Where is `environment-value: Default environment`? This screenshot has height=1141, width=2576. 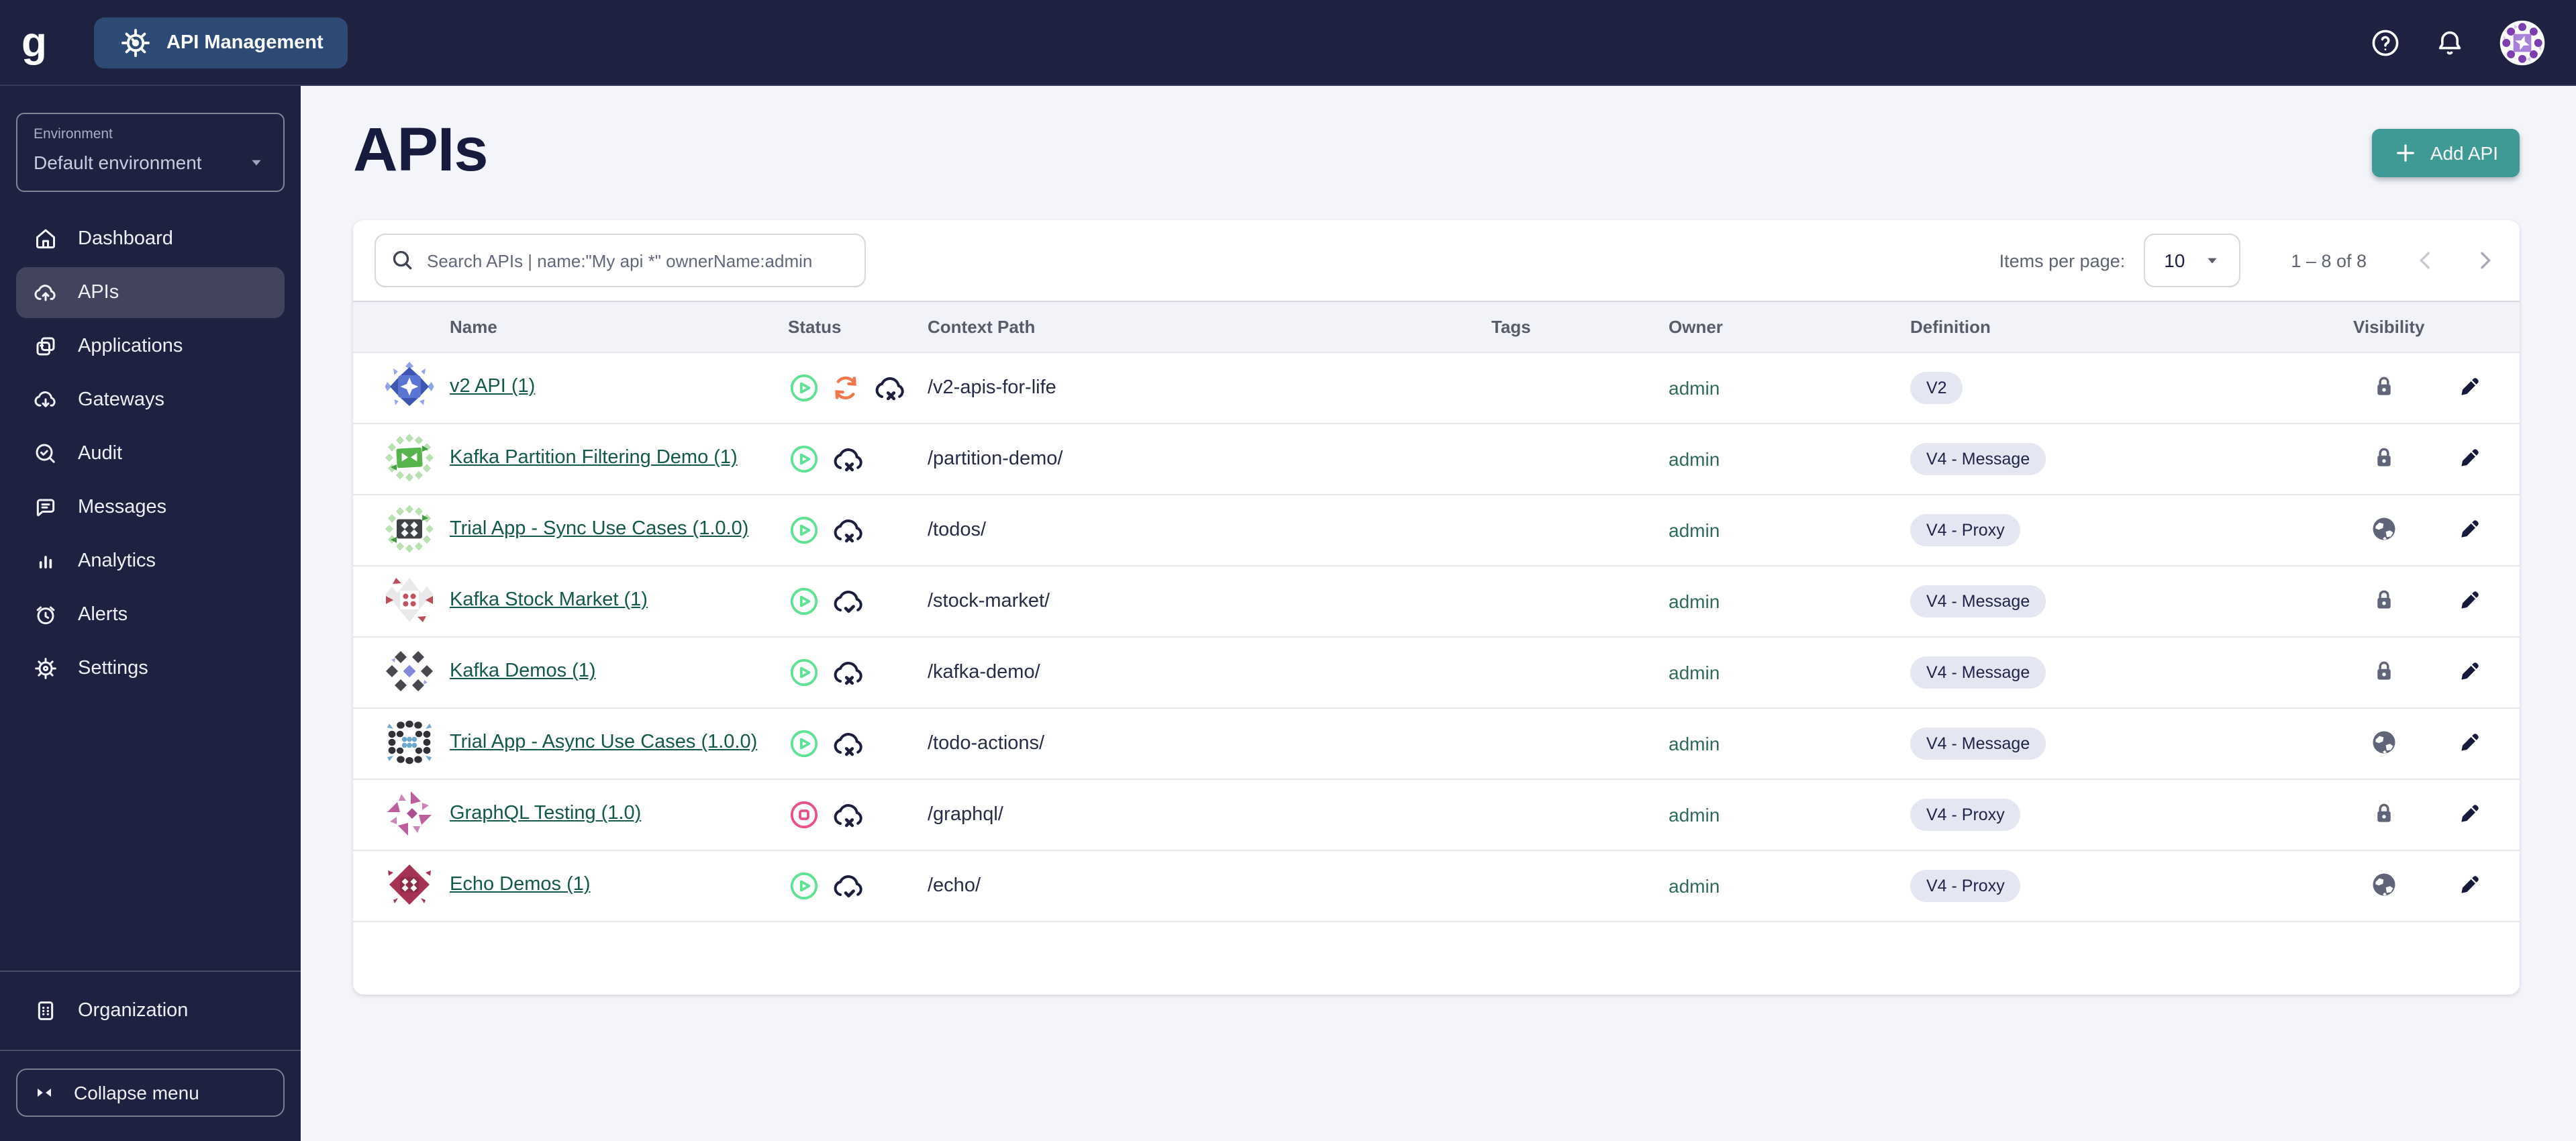
environment-value: Default environment is located at coordinates (118, 162).